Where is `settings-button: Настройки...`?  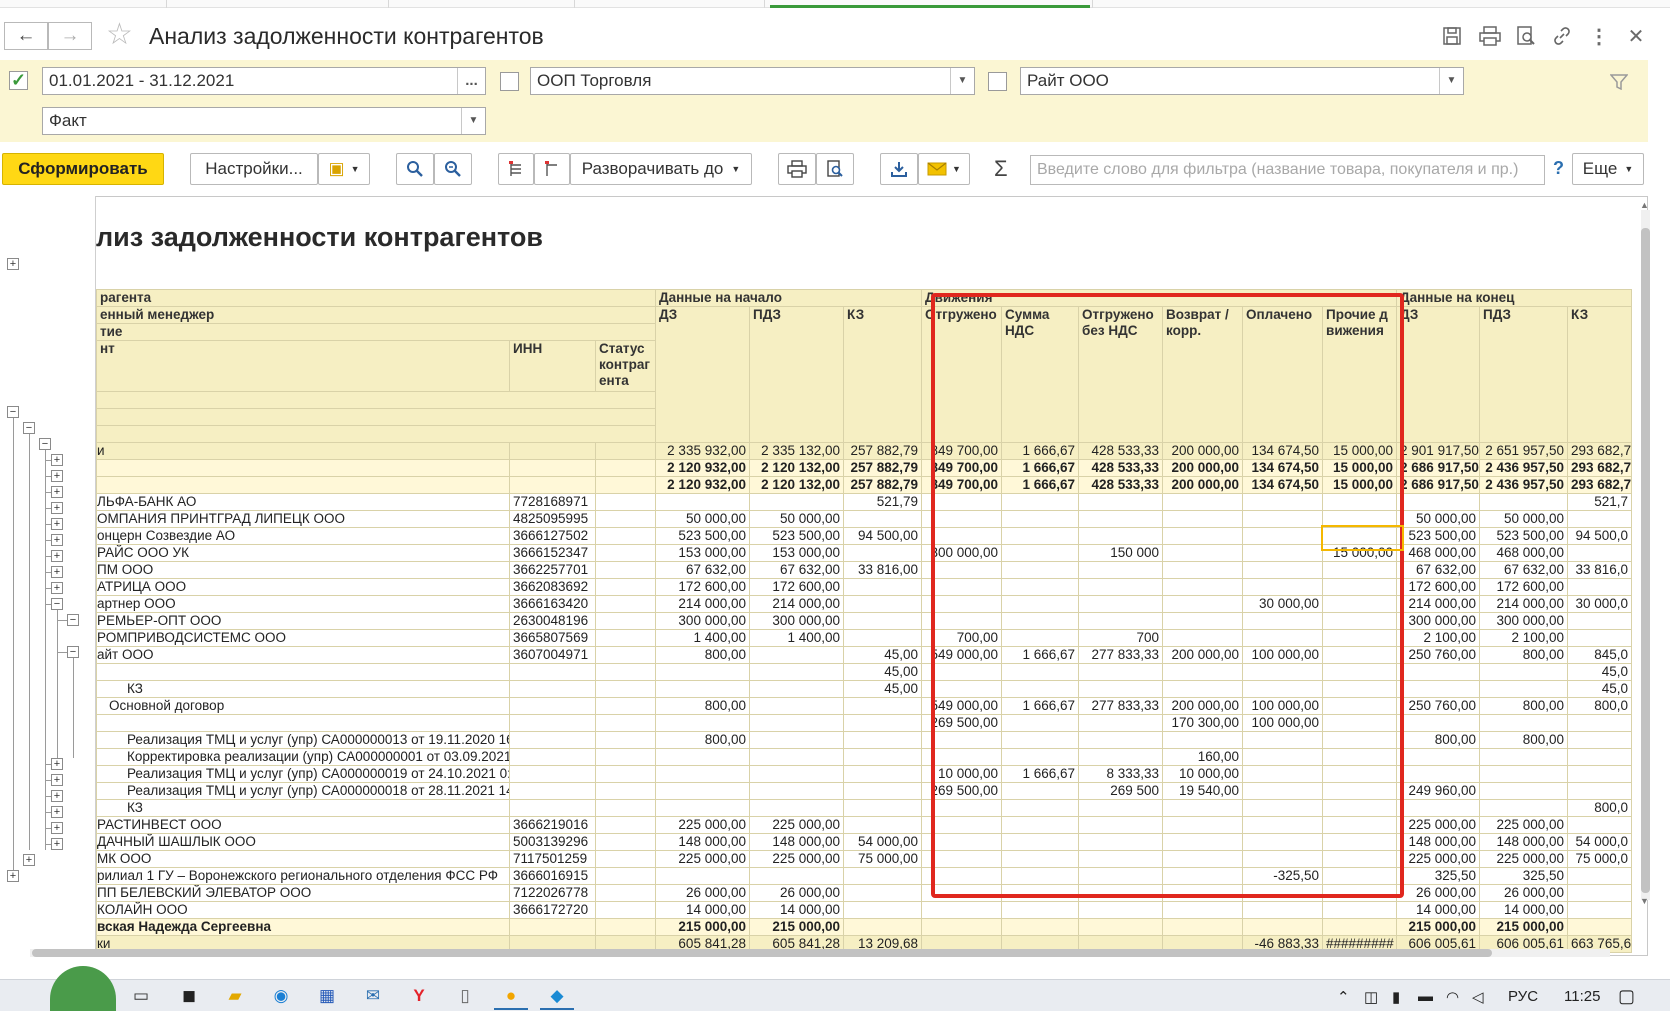
settings-button: Настройки... is located at coordinates (254, 169).